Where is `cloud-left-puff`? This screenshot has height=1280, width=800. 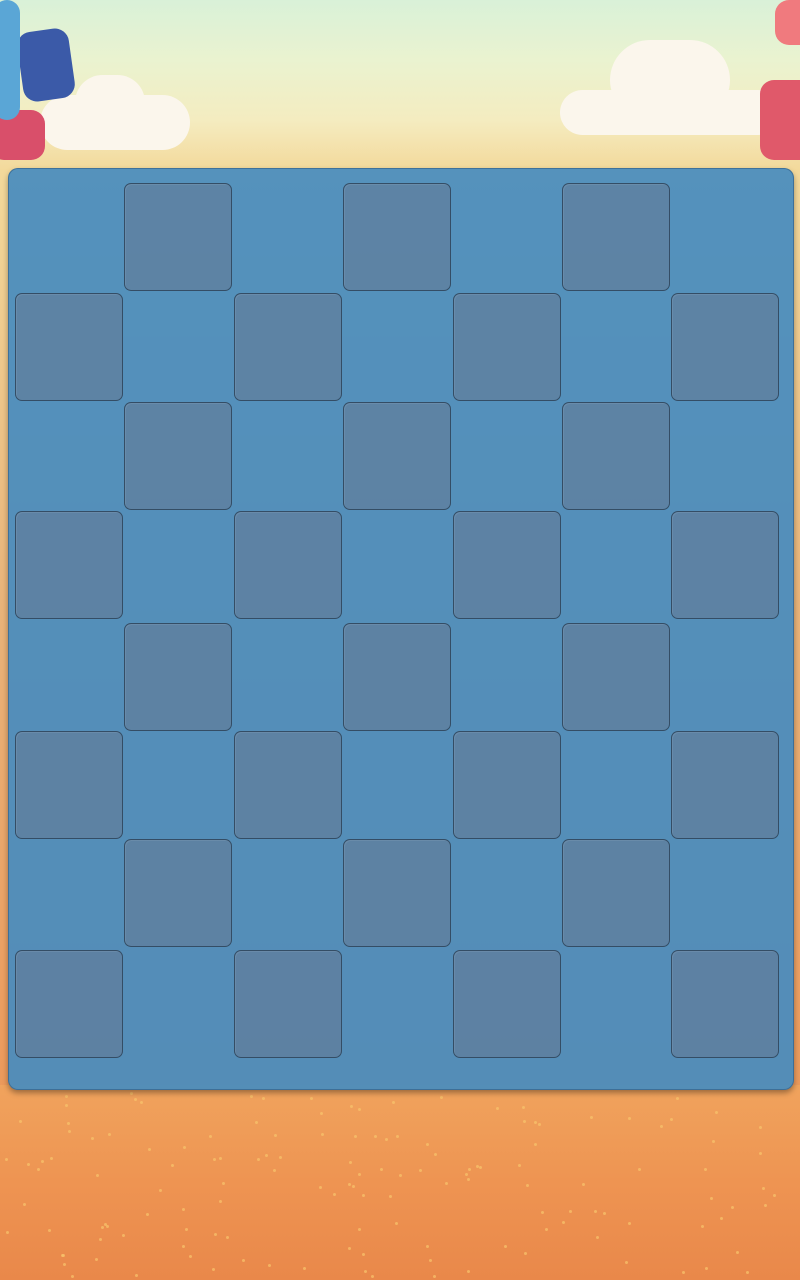
cloud-left-puff is located at coordinates (110, 102).